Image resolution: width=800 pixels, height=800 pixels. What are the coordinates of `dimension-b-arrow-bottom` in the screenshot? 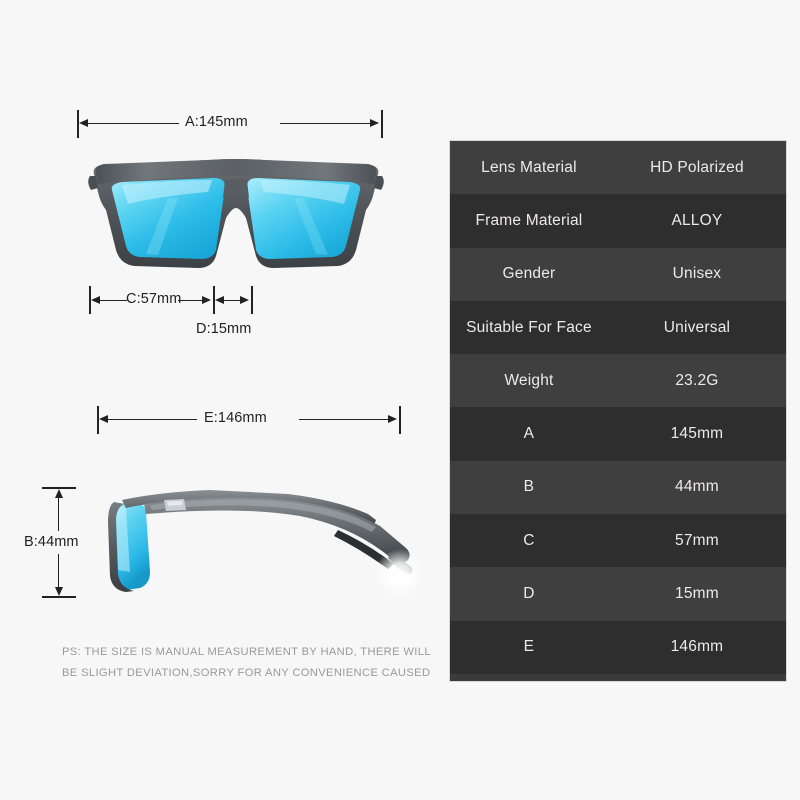 It's located at (58, 591).